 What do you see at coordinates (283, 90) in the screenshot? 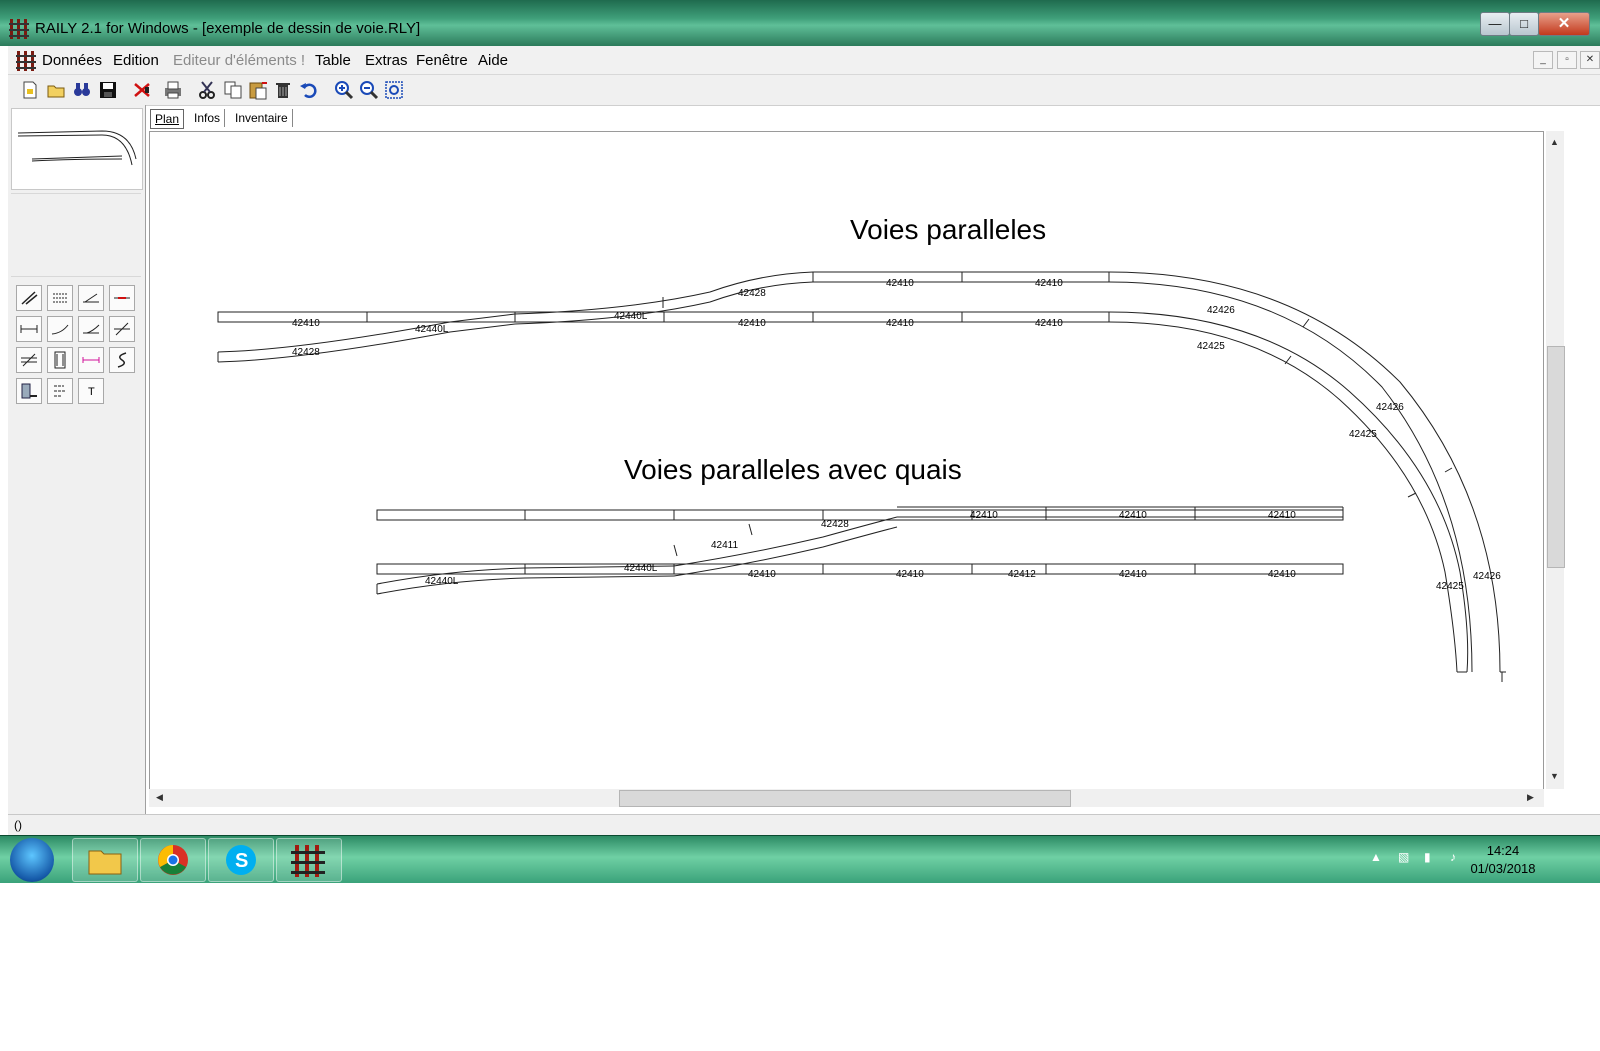
I see `trash-icon` at bounding box center [283, 90].